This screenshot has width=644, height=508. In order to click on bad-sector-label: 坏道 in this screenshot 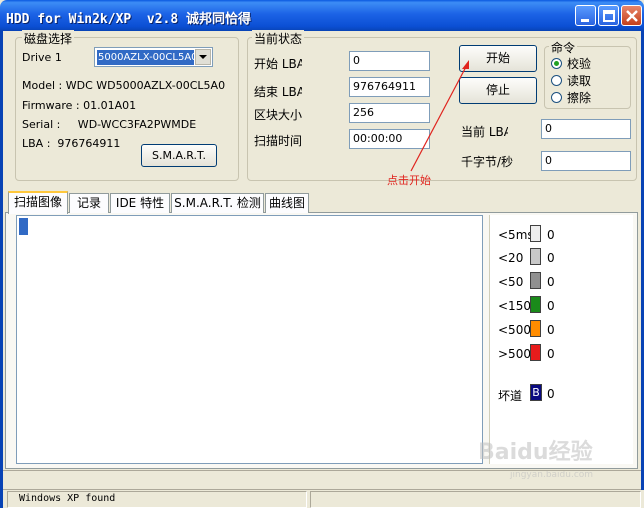, I will do `click(510, 396)`.